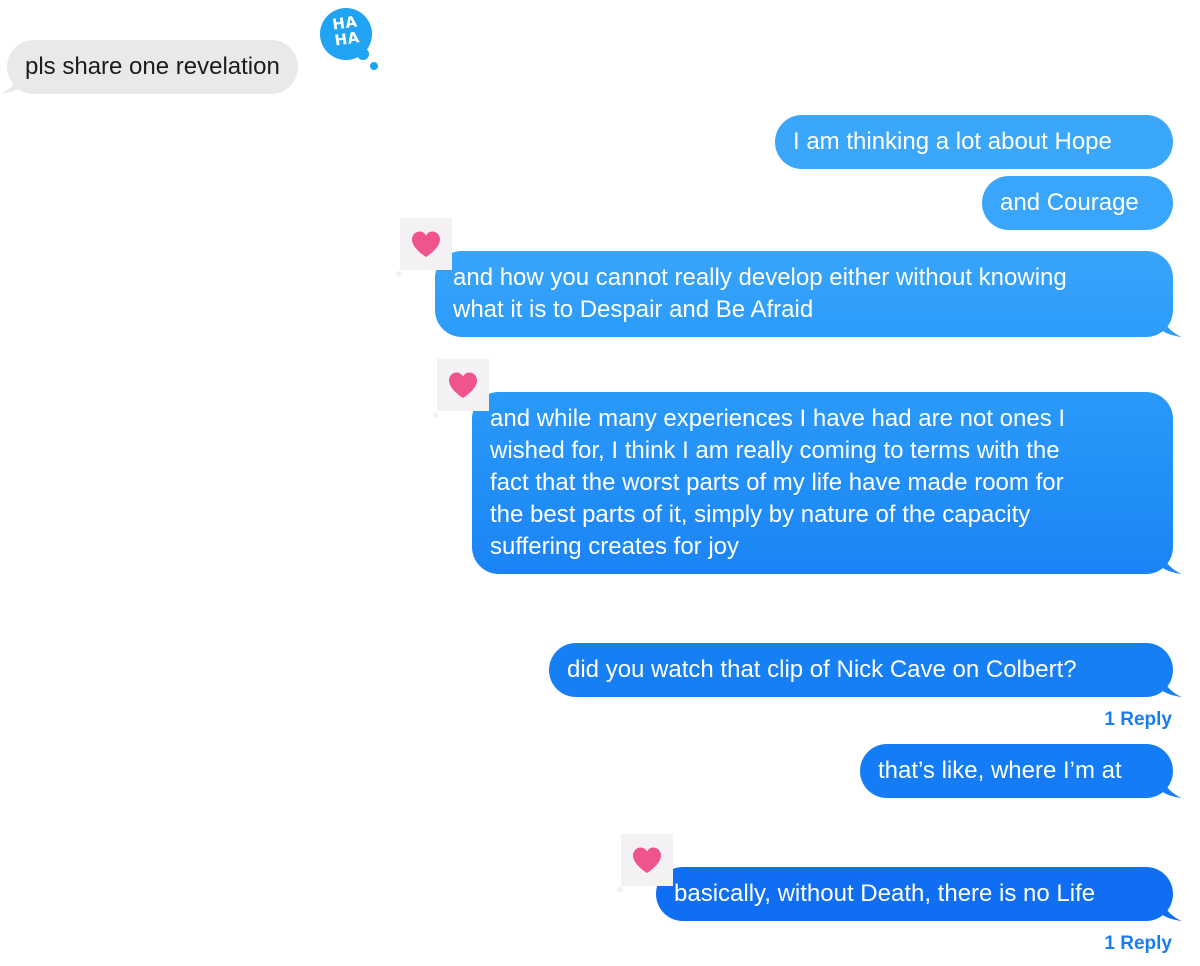 The height and width of the screenshot is (966, 1200). I want to click on message-bubble: and Courage, so click(1077, 203).